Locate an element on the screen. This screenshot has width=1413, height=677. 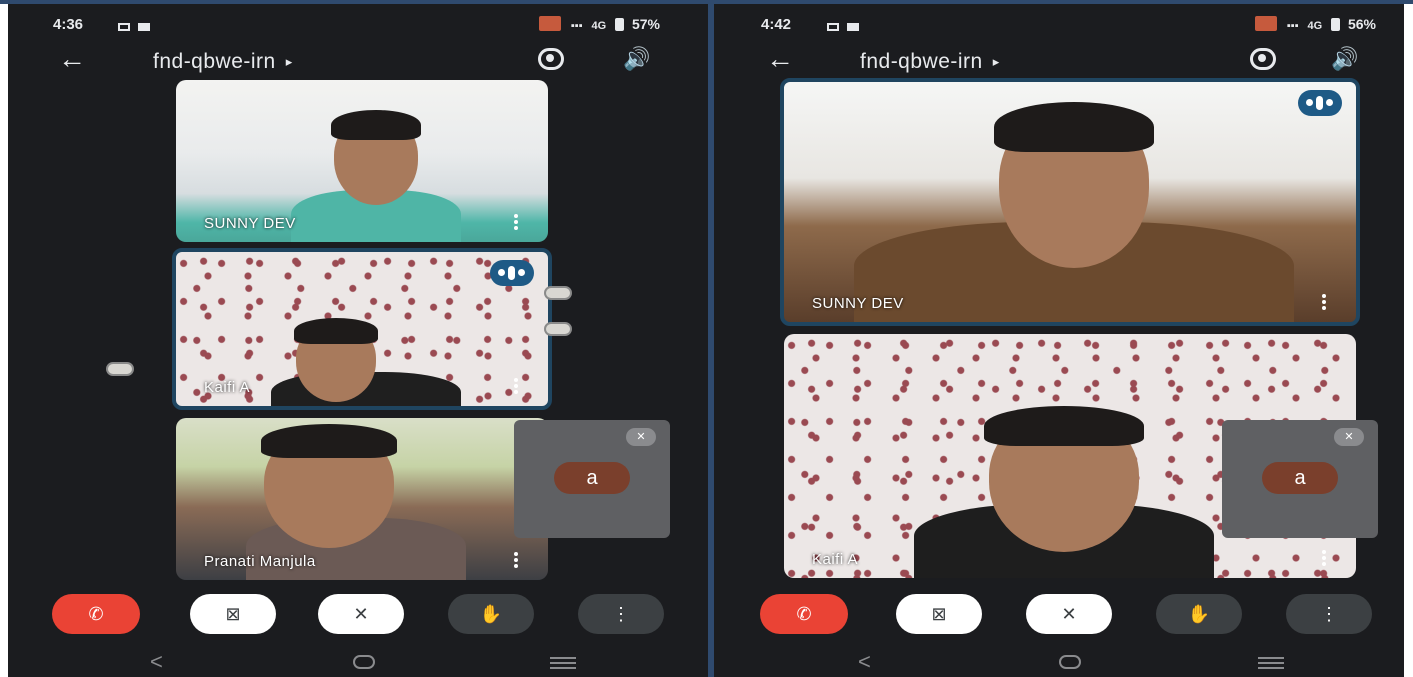
status-right: ▪▪▪ 4G 57% is located at coordinates (599, 24).